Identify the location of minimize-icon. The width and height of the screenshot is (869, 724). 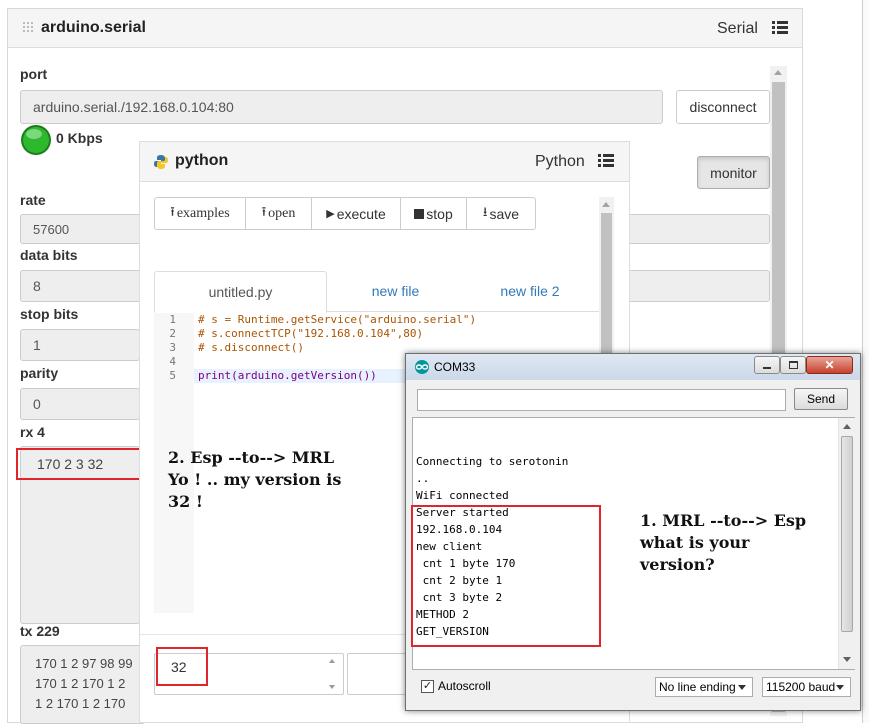
(767, 368).